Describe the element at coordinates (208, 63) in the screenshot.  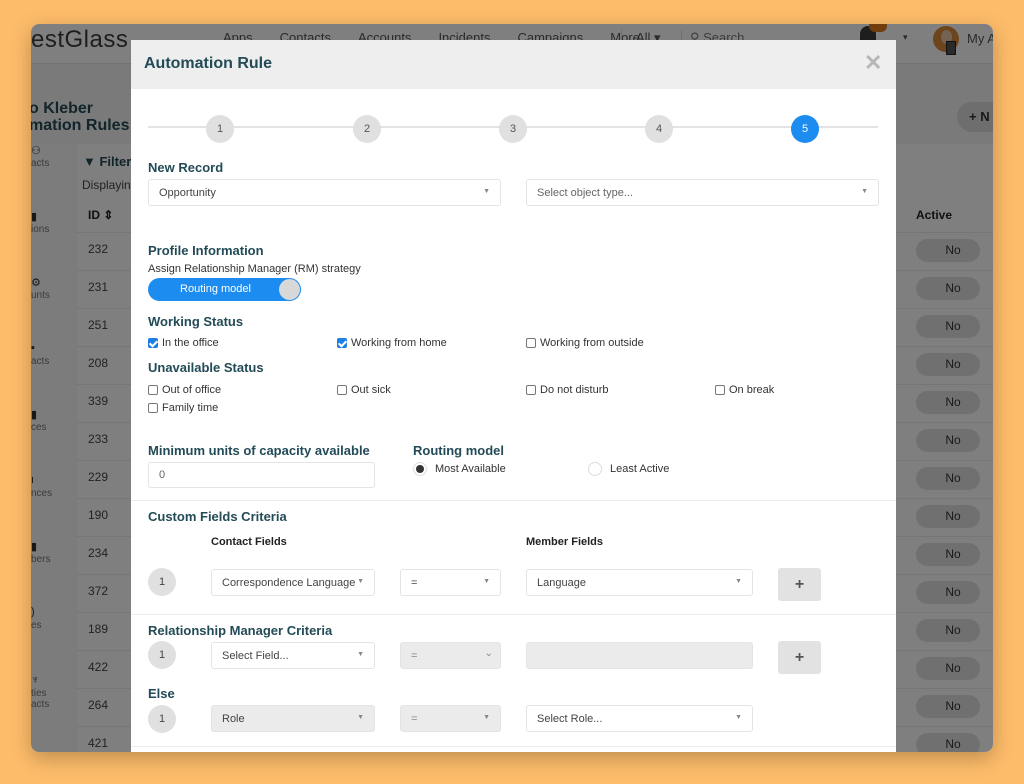
I see `modal-title: Automation Rule` at that location.